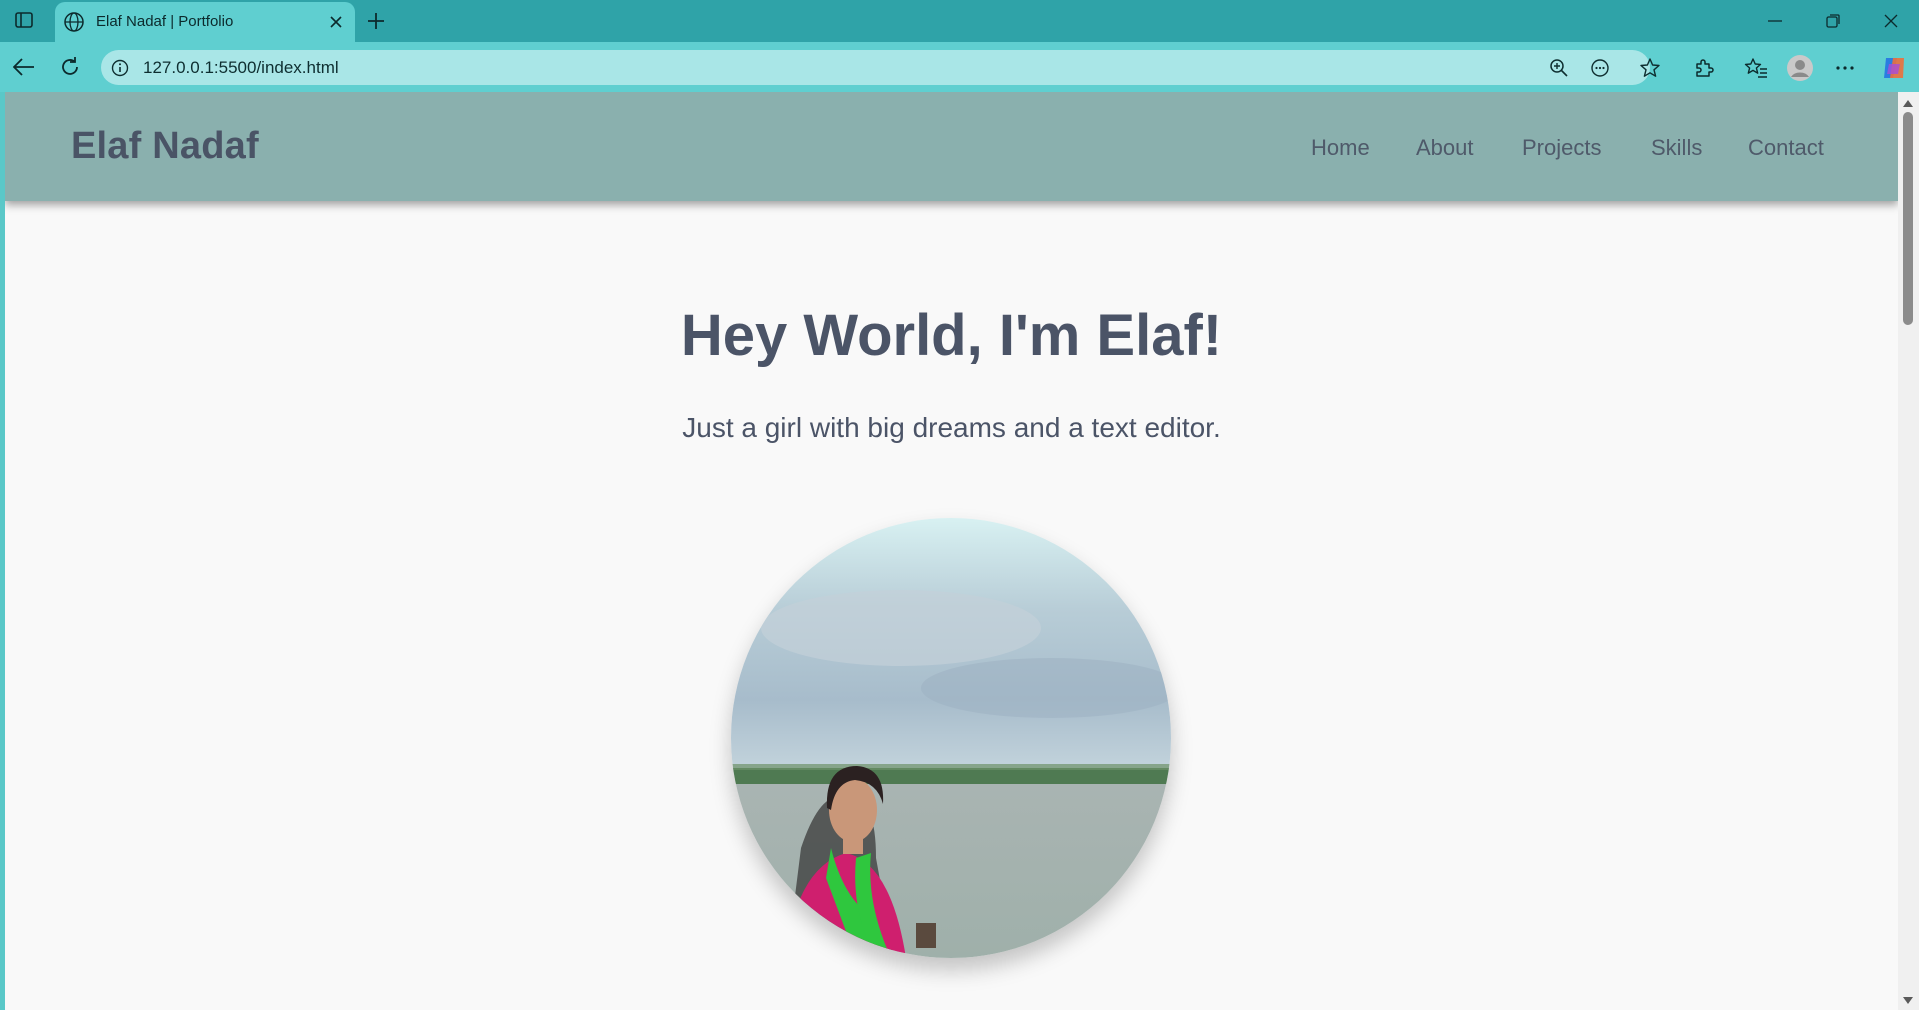 The height and width of the screenshot is (1010, 1919). What do you see at coordinates (1559, 68) in the screenshot?
I see `zoom-icon` at bounding box center [1559, 68].